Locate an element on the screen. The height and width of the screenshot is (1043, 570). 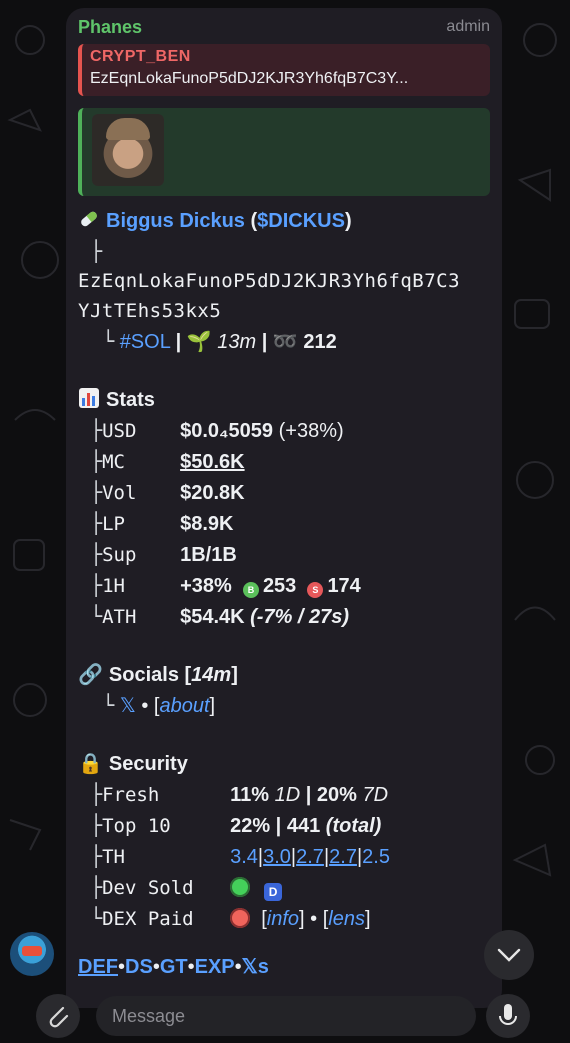
token-name-link: Biggus Dickus is located at coordinates (175, 221).